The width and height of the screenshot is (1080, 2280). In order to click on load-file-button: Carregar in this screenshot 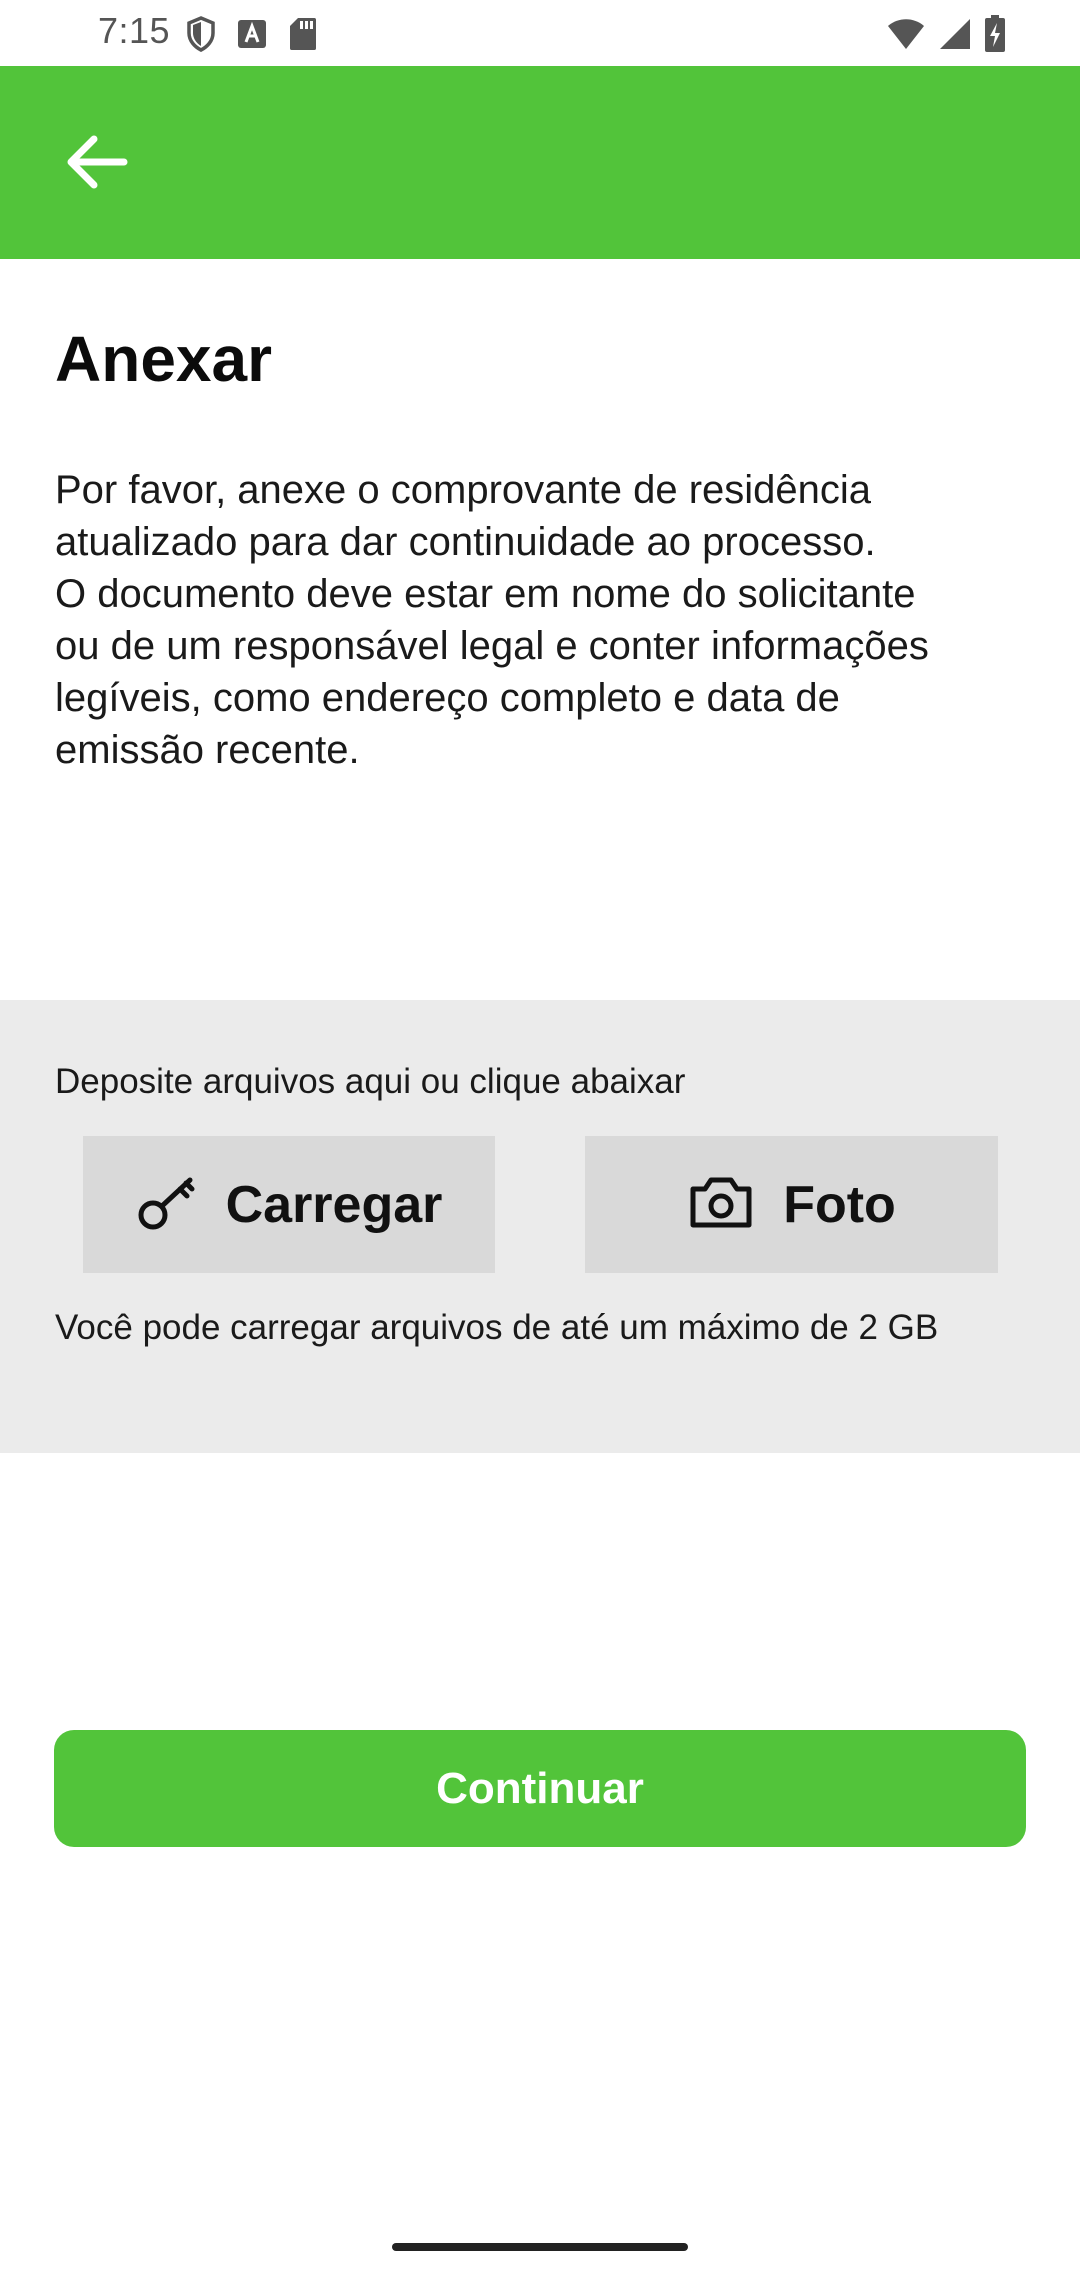, I will do `click(289, 1204)`.